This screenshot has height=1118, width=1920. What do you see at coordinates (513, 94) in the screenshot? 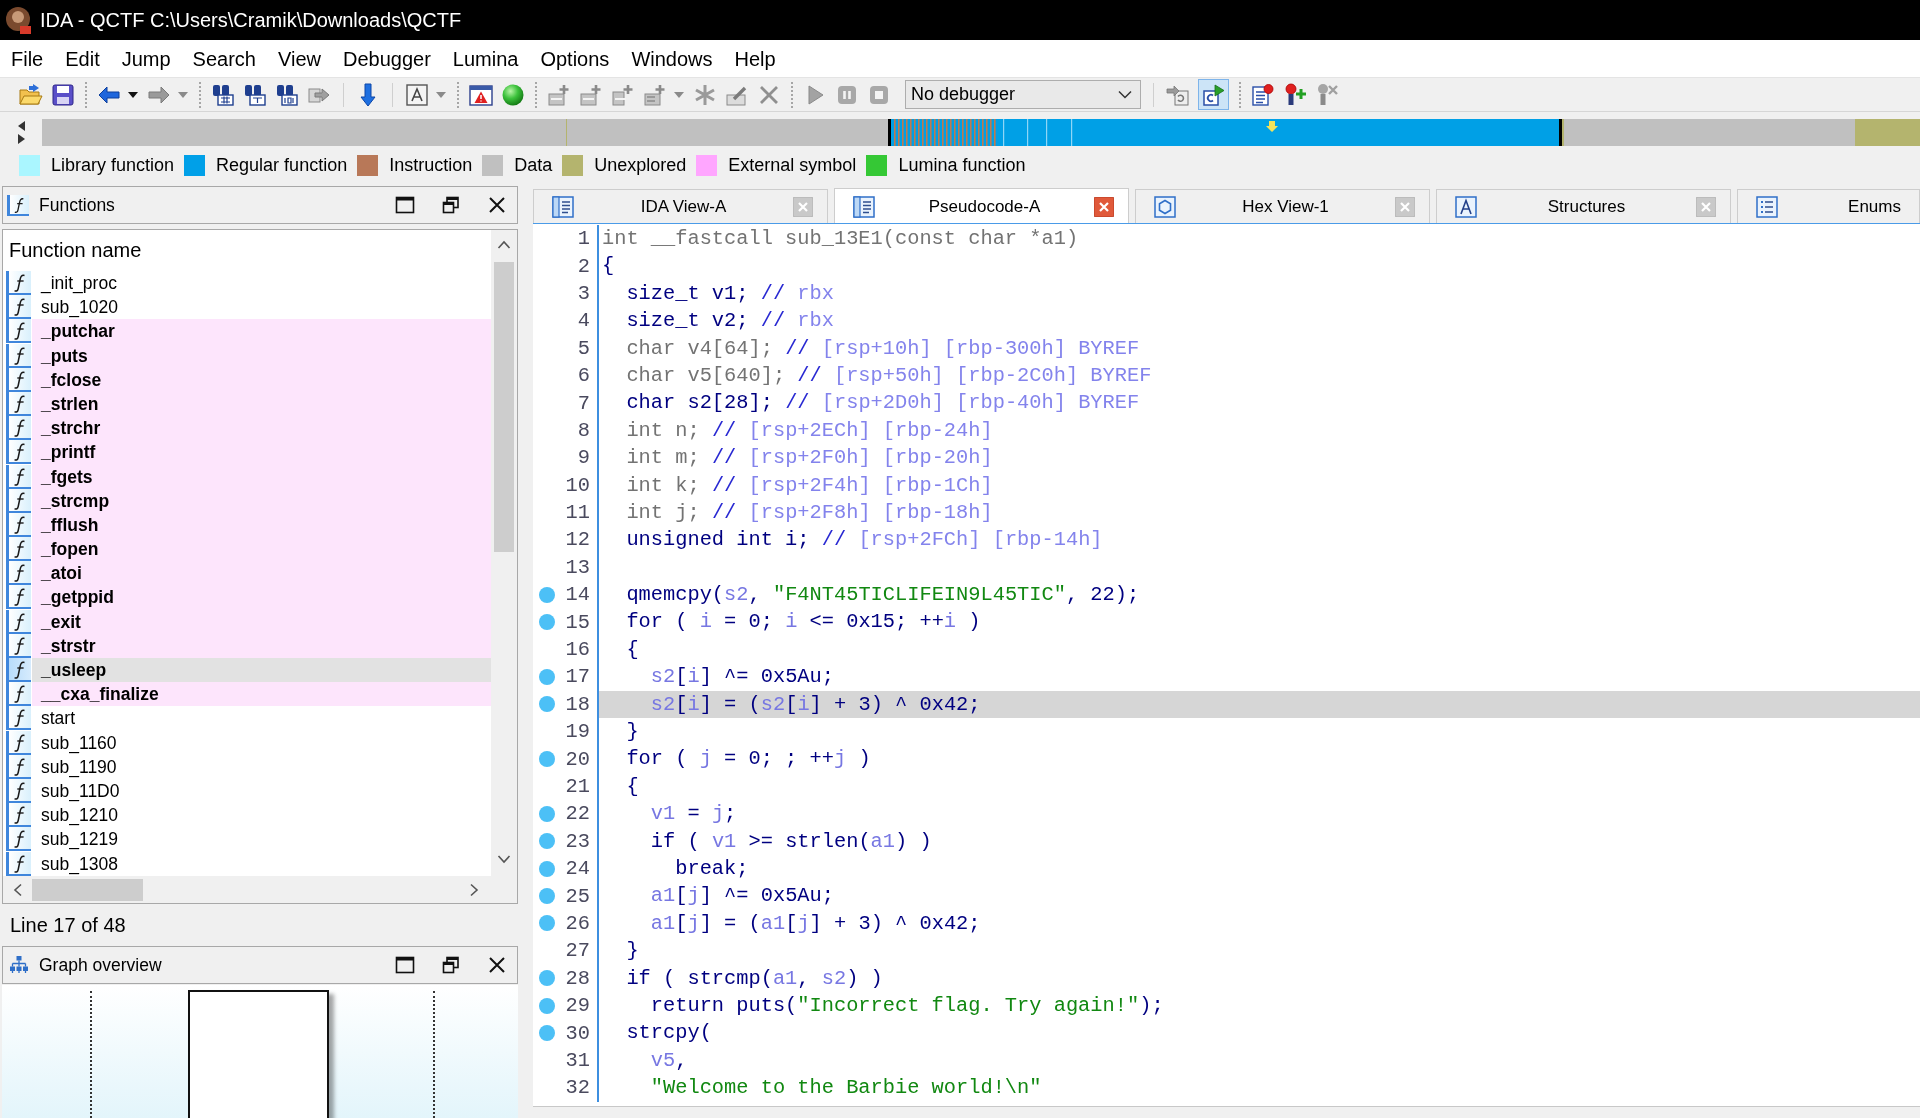
I see `sphere-icon` at bounding box center [513, 94].